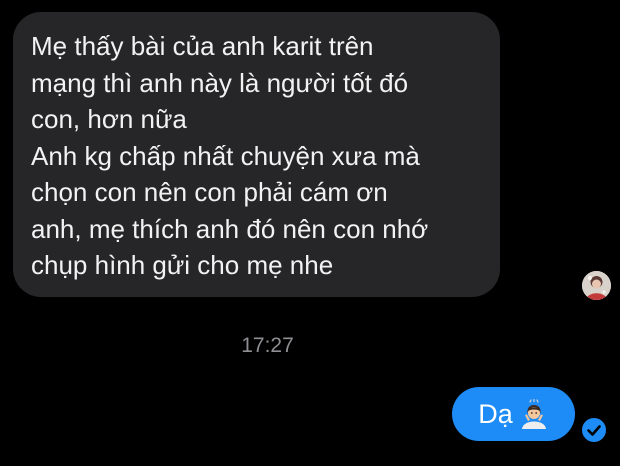  I want to click on incoming-message-line: chọn con nên con phải cám ơn, so click(209, 192).